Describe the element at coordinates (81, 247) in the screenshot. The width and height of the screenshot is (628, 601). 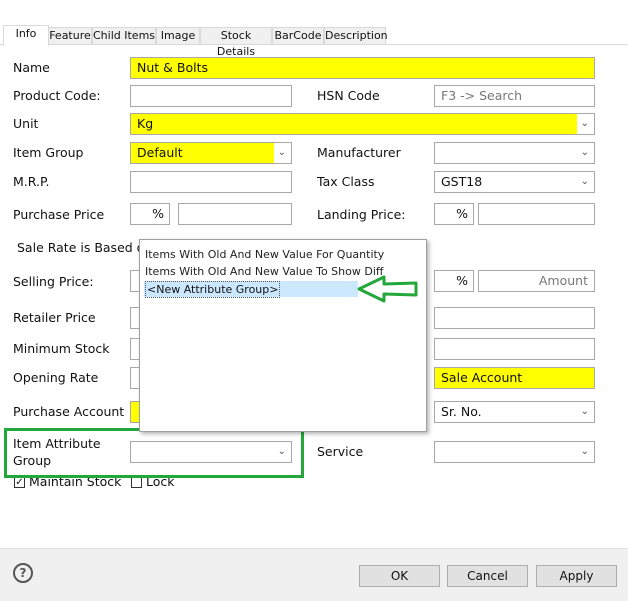
I see `sale-rate-label: Sale Rate is Based o` at that location.